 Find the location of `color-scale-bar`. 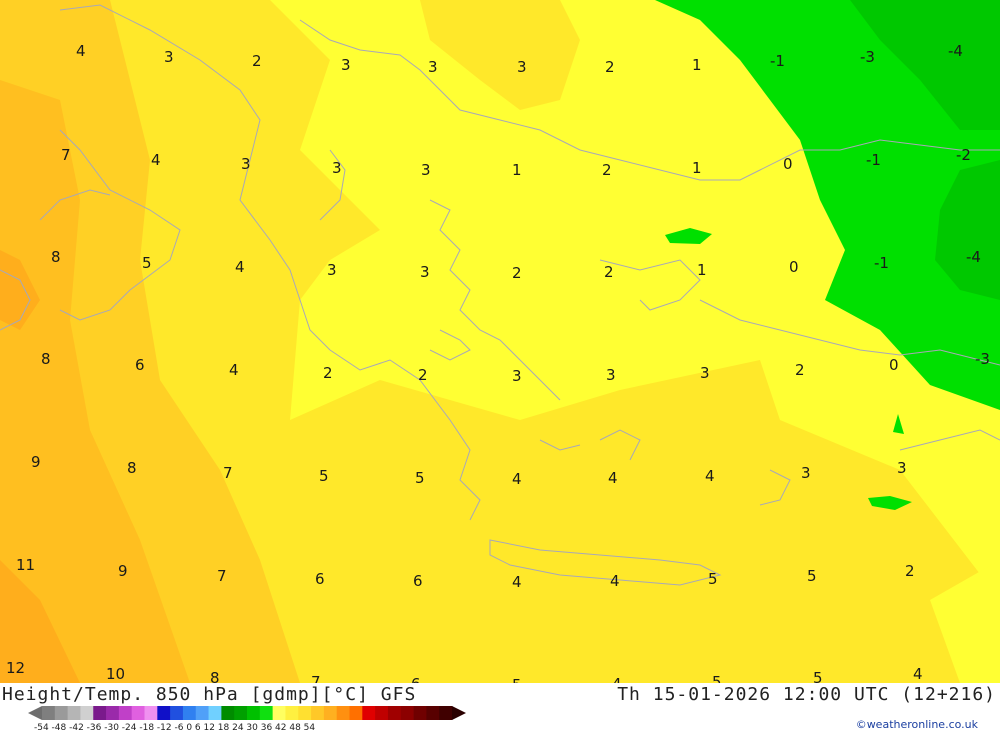

color-scale-bar is located at coordinates (247, 713).